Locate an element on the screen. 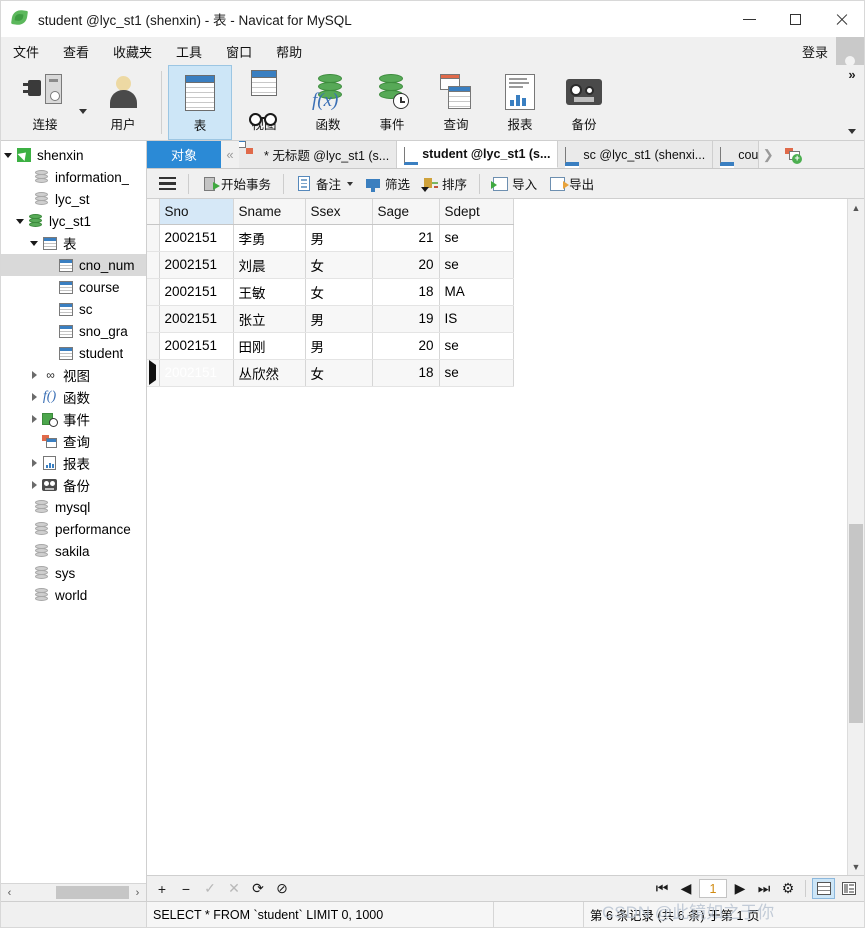  table-row: 2002151 张立 男 19 IS is located at coordinates (330, 319).